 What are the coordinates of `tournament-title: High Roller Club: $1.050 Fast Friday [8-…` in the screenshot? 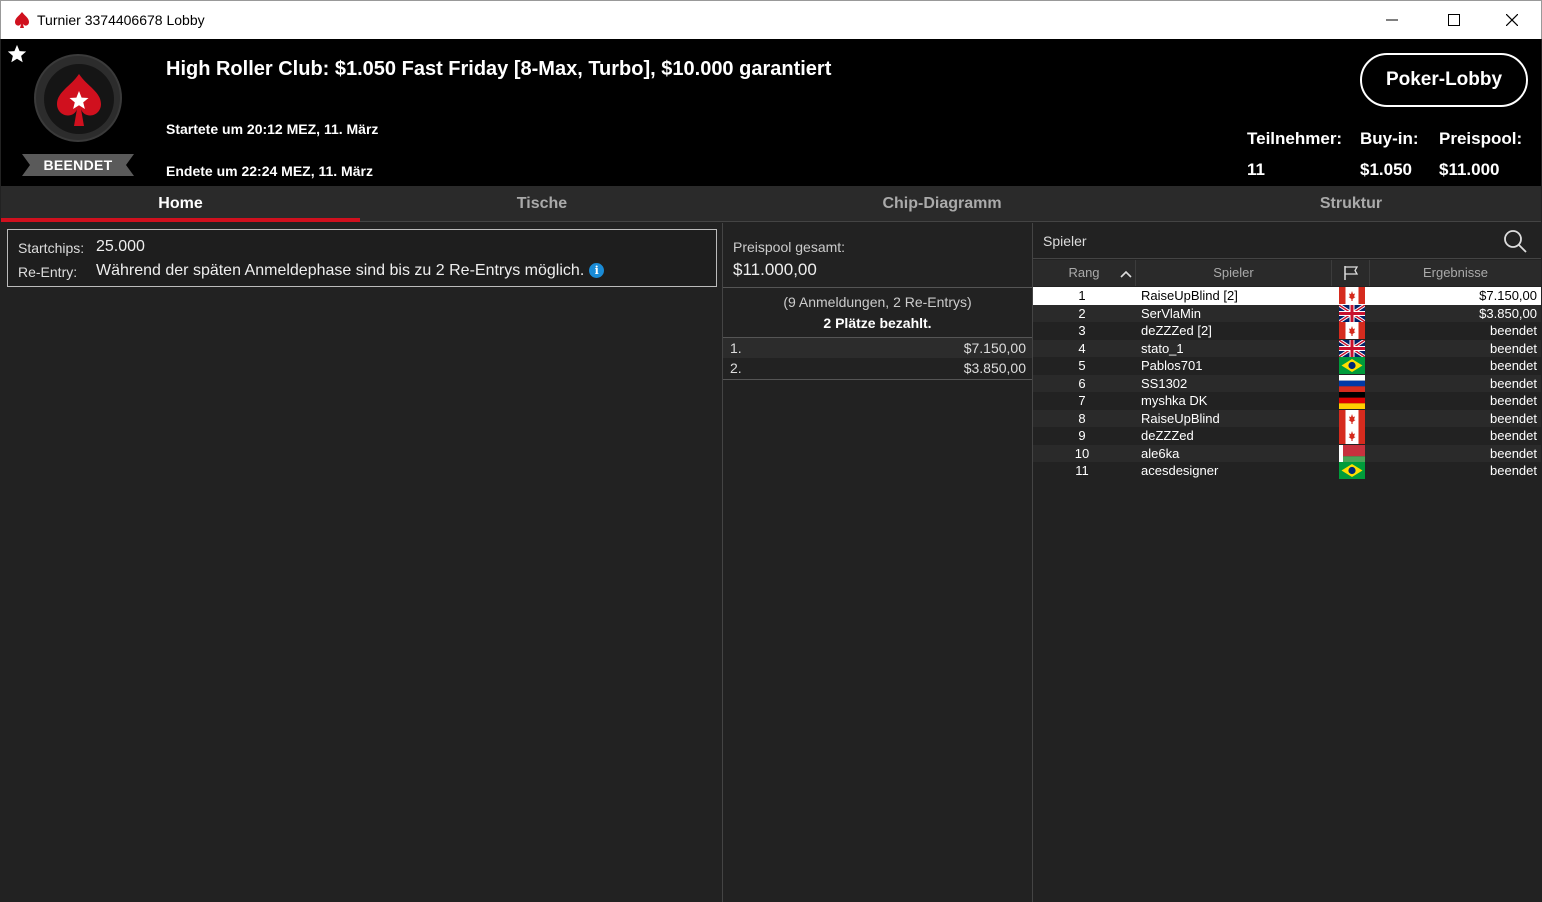 It's located at (499, 69).